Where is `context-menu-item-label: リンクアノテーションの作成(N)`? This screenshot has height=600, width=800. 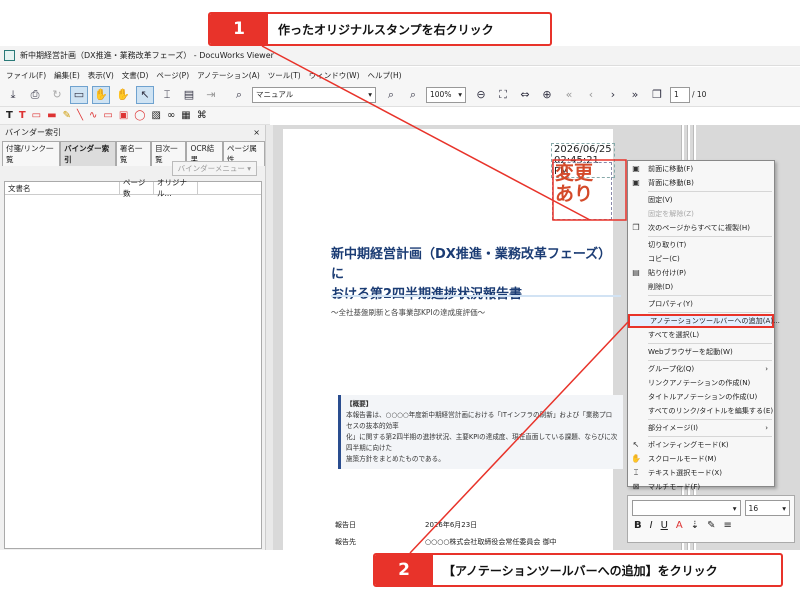
context-menu-item-label: リンクアノテーションの作成(N) is located at coordinates (699, 382).